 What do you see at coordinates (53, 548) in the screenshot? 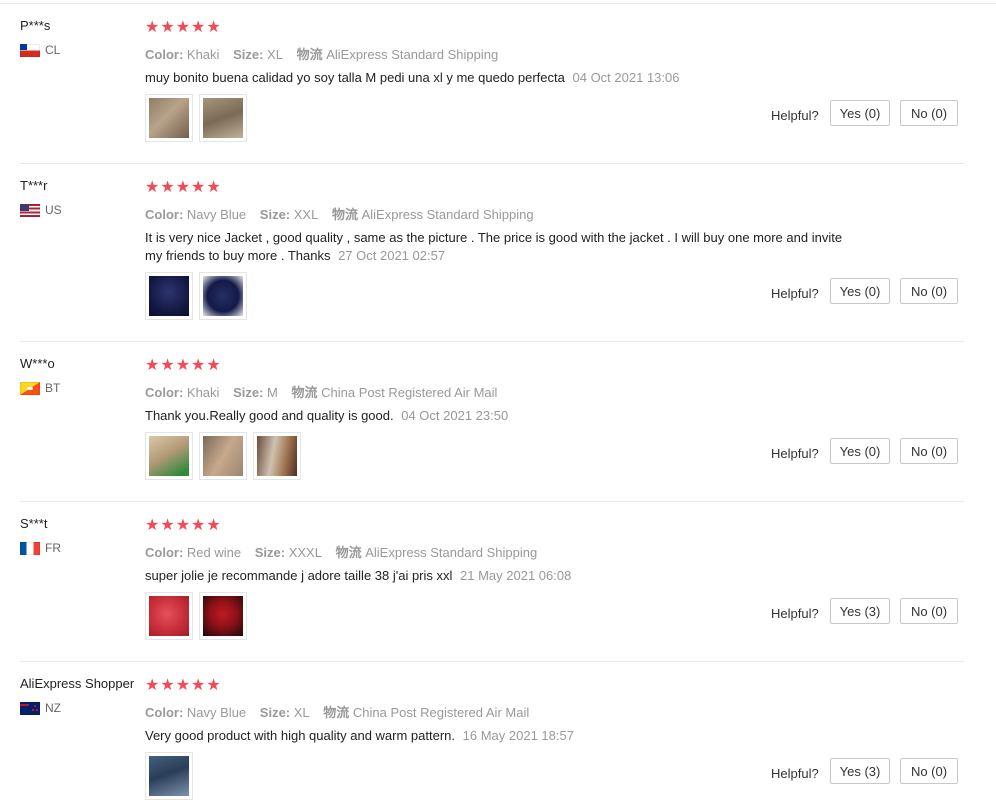
I see `country-code: FR` at bounding box center [53, 548].